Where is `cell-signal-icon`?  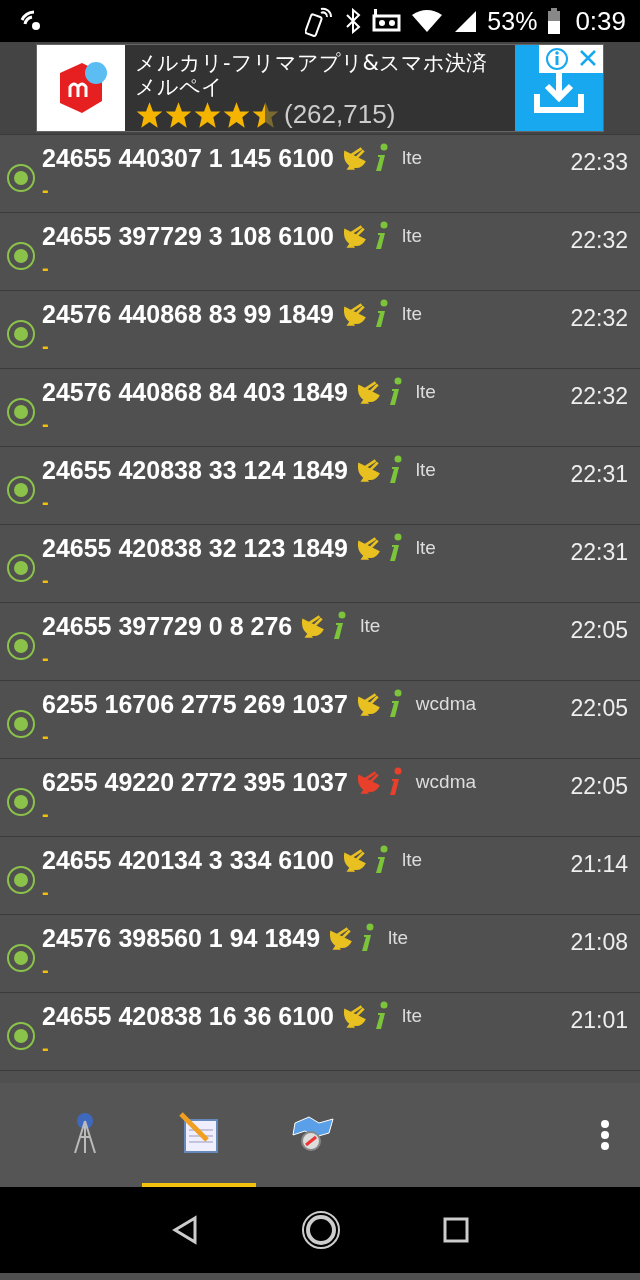
cell-signal-icon is located at coordinates (465, 21).